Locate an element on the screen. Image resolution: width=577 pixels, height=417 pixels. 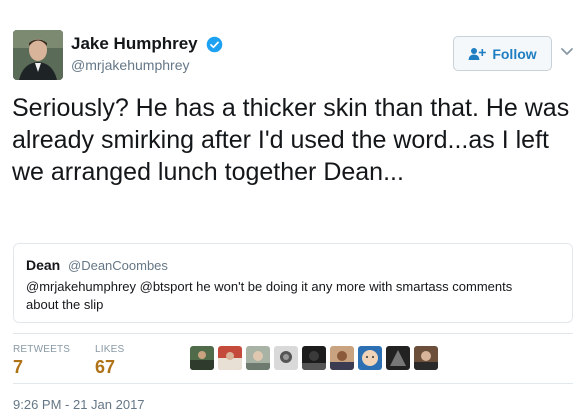
likes-count: 67 is located at coordinates (105, 367).